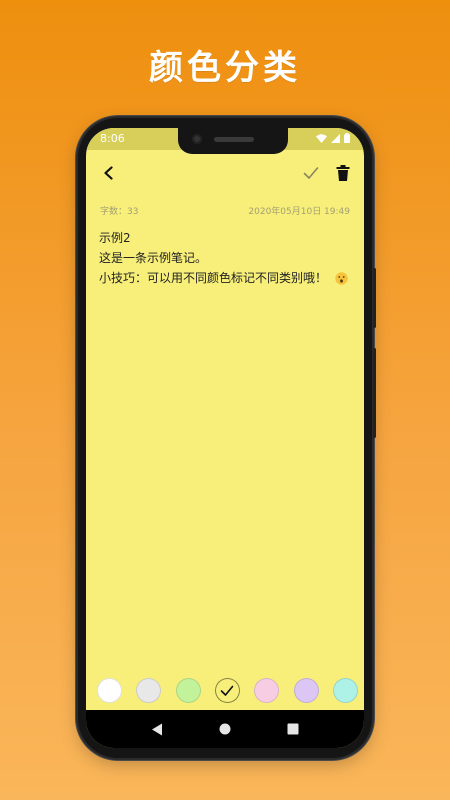  I want to click on wifi-icon, so click(321, 138).